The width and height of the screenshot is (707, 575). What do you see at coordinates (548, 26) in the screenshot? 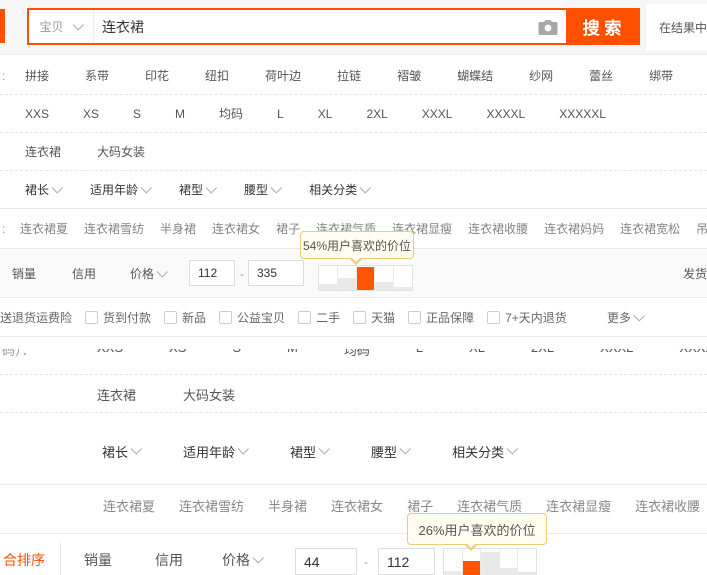
I see `image-search-button` at bounding box center [548, 26].